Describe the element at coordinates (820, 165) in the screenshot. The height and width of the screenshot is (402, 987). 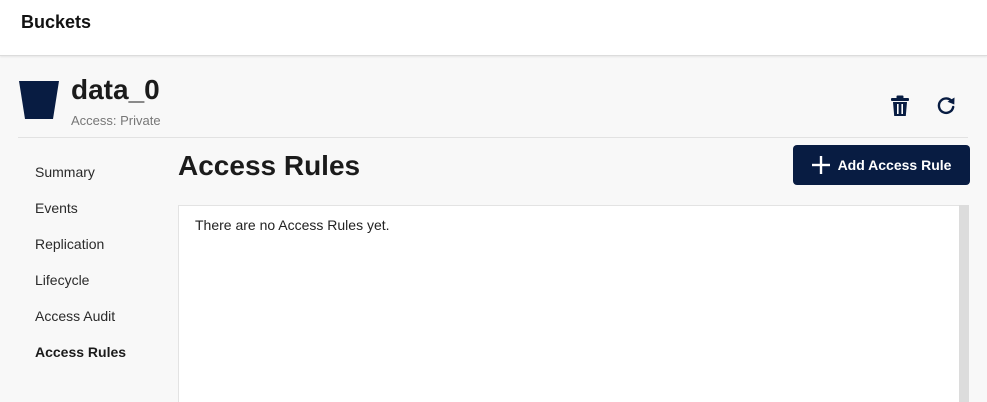
I see `plus-icon` at that location.